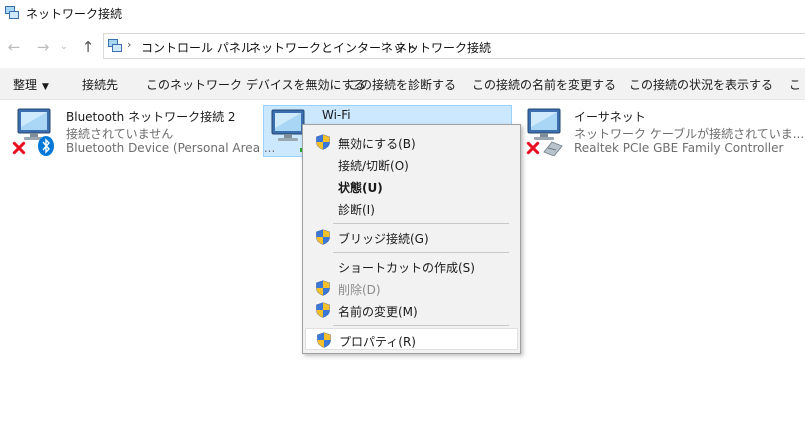  I want to click on recent-locations-button: ⌄, so click(64, 47).